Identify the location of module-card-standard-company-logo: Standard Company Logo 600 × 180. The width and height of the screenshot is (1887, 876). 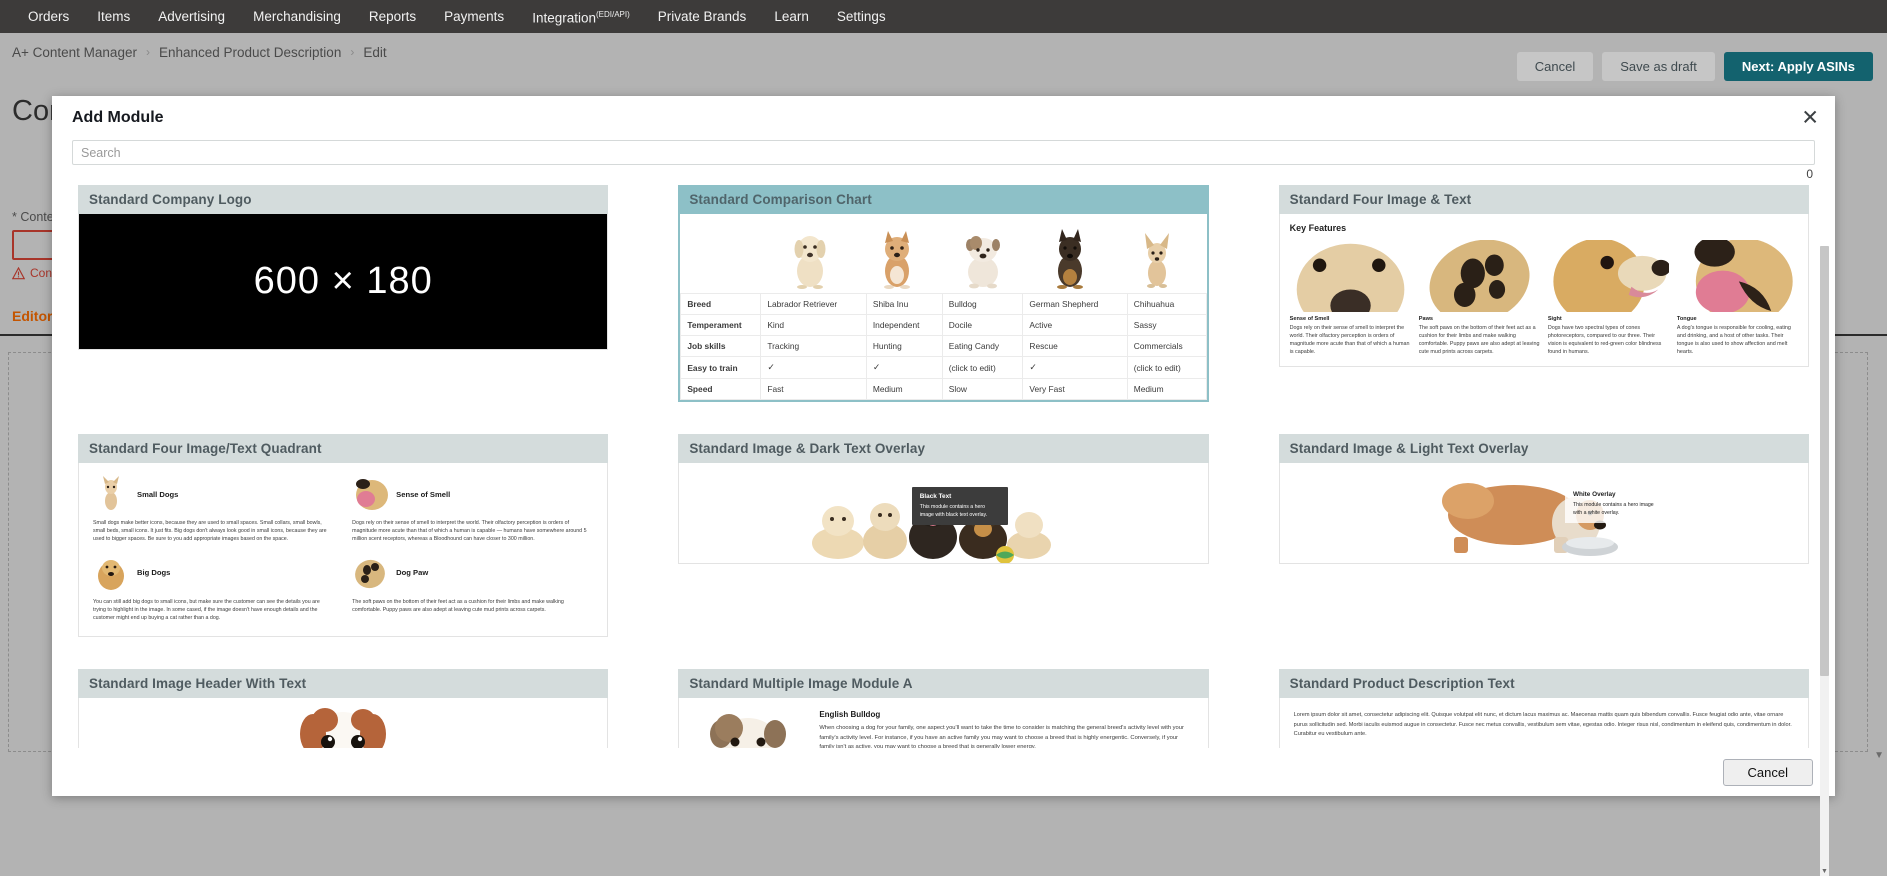
(343, 293).